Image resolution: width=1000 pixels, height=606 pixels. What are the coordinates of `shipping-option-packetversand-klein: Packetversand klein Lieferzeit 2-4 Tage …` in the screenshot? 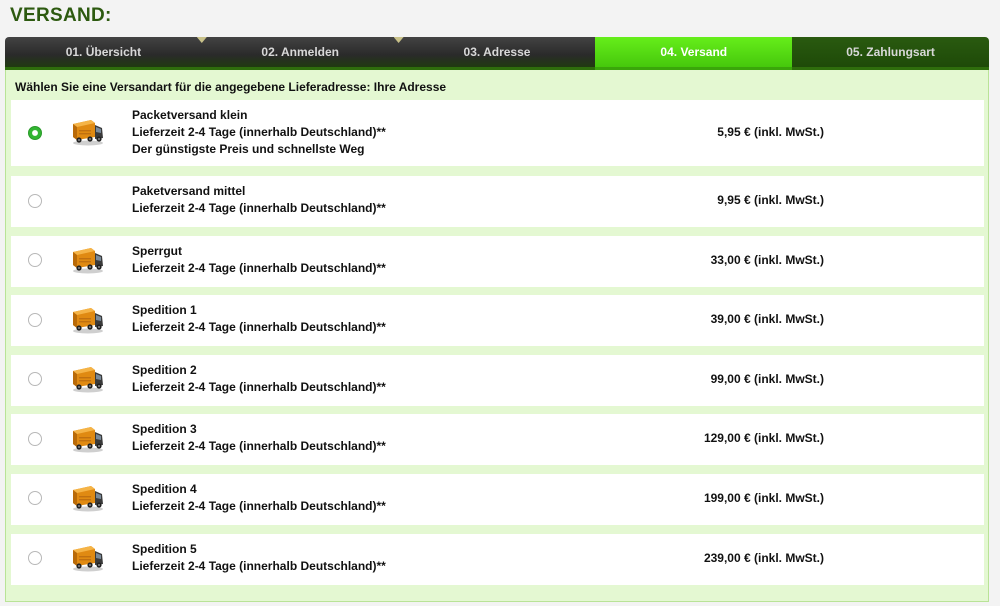 It's located at (497, 133).